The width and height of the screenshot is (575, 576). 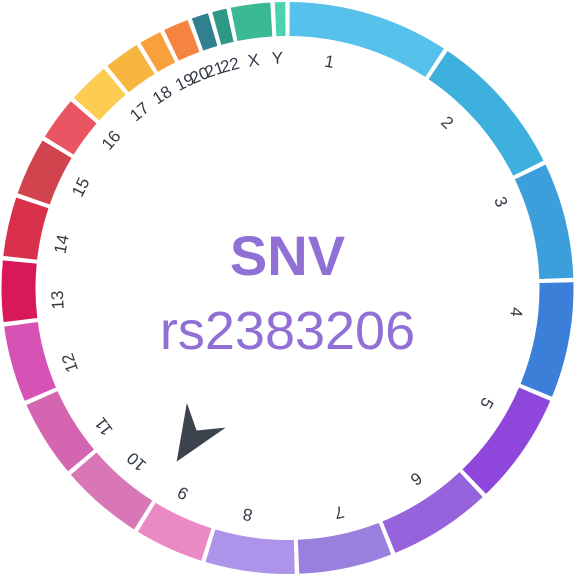 What do you see at coordinates (229, 65) in the screenshot?
I see `chromosome-label-22: 22` at bounding box center [229, 65].